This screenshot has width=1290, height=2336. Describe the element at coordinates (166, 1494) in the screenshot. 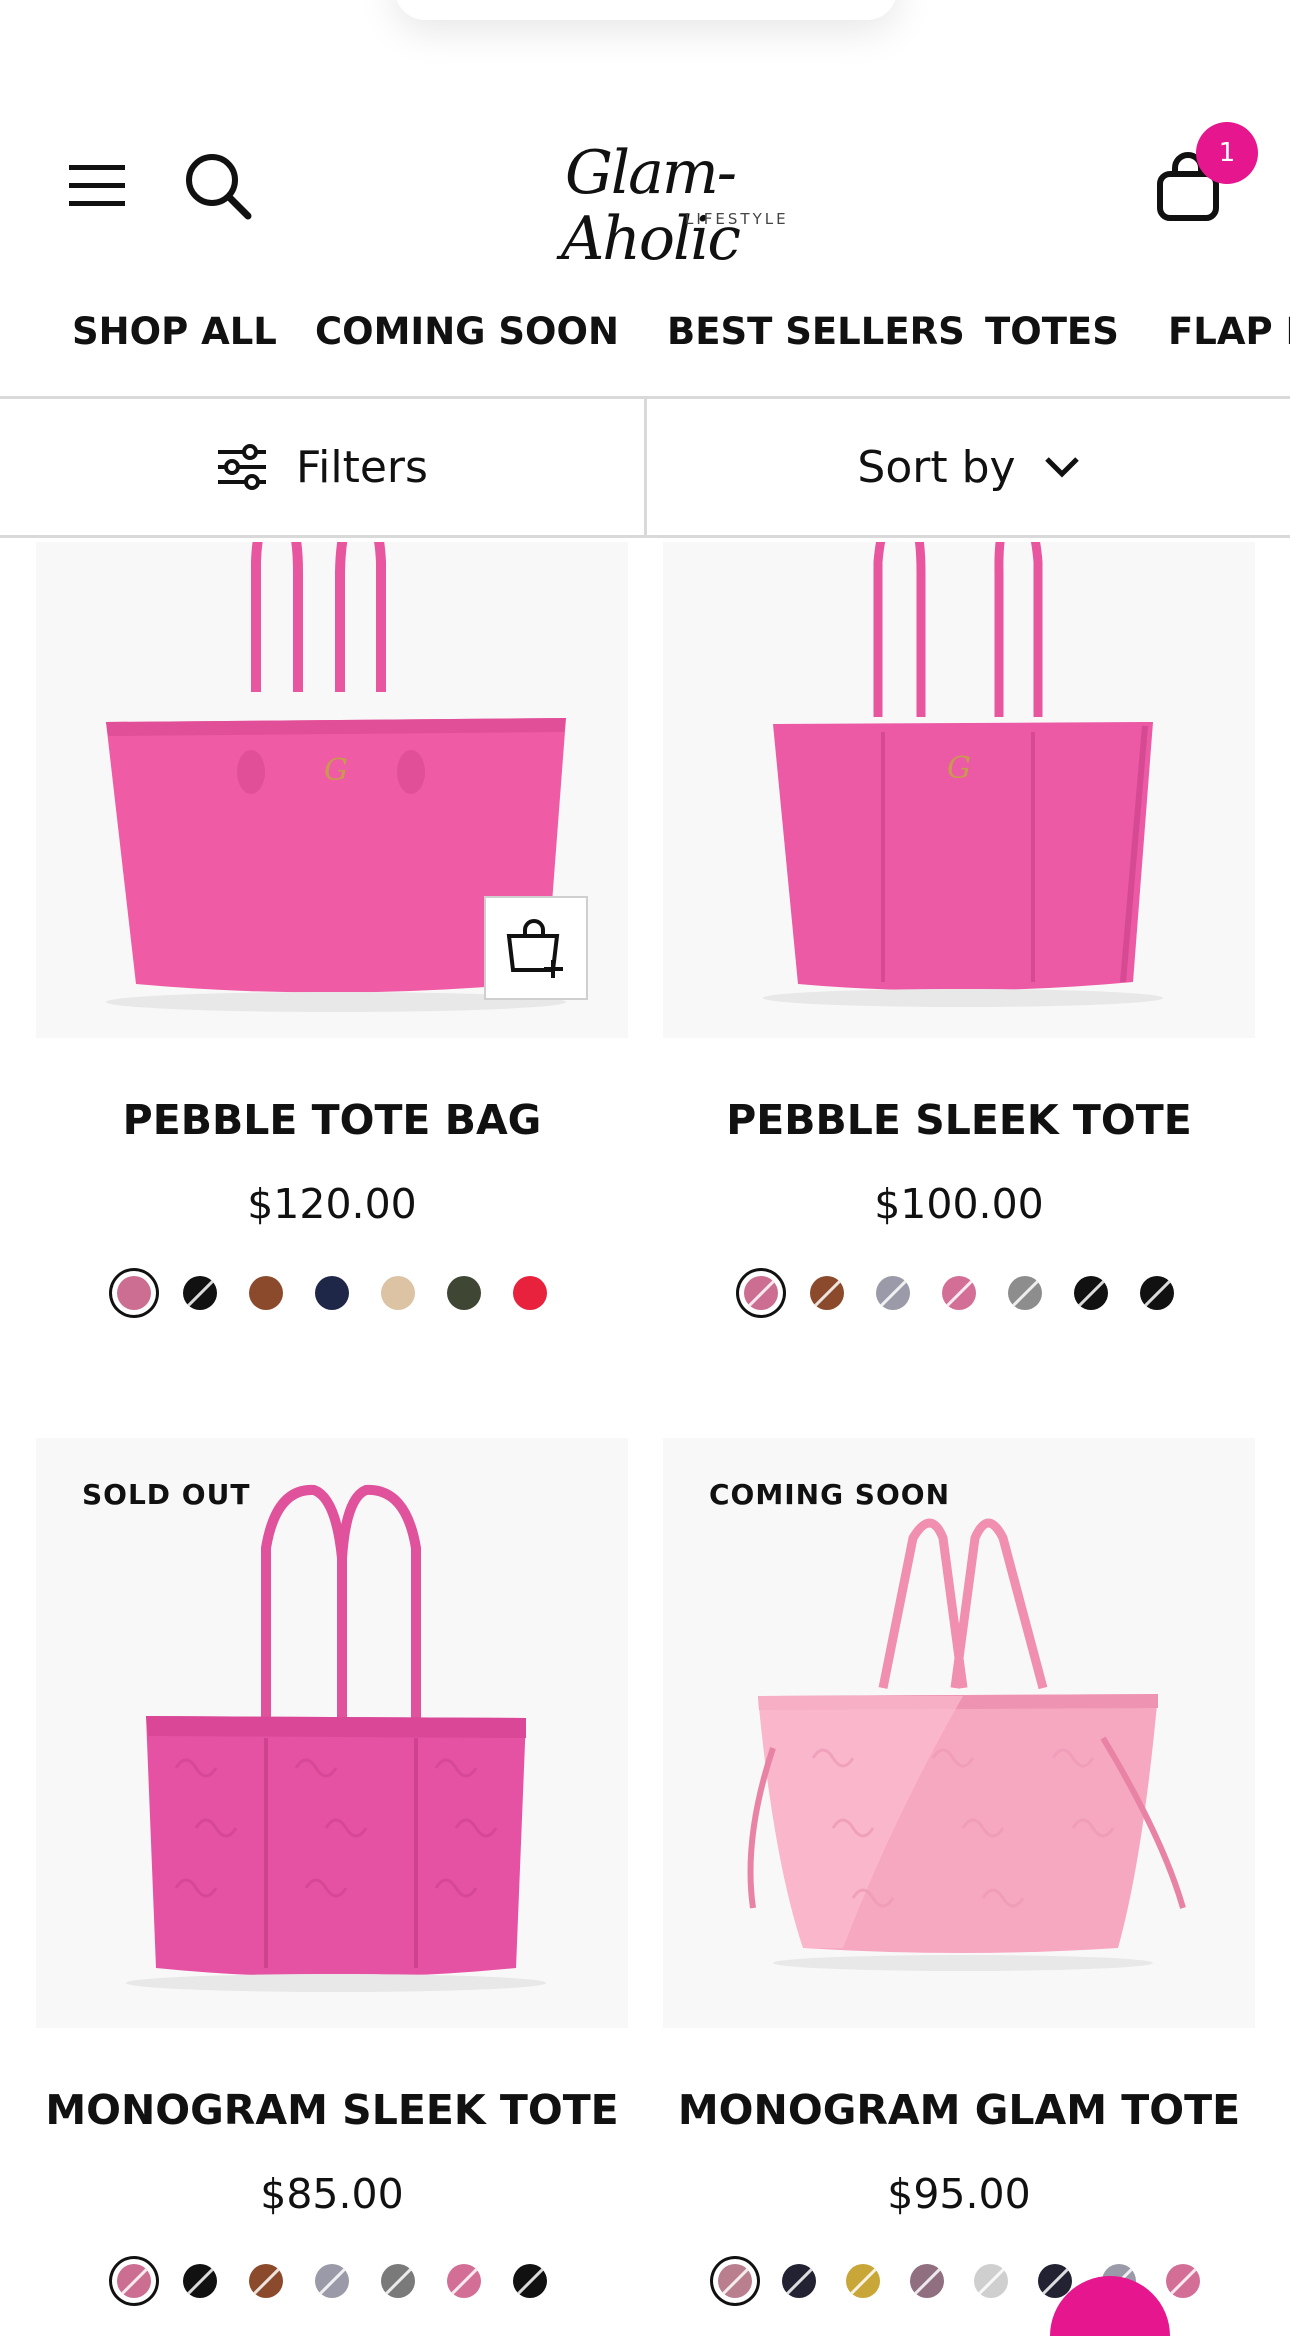

I see `sold-out-badge: SOLD OUT` at that location.